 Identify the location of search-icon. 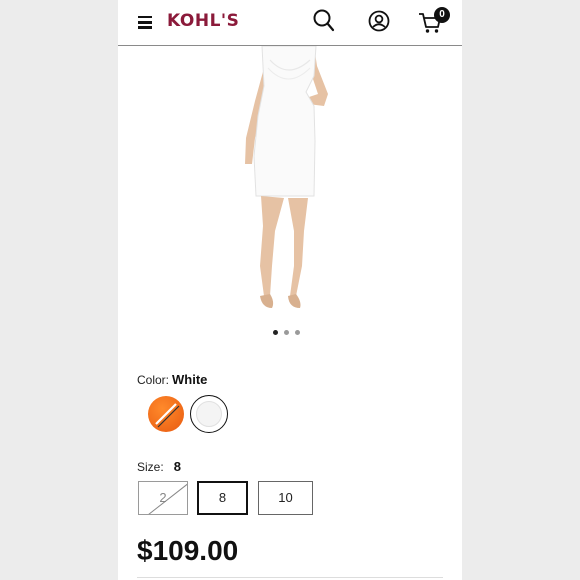
(324, 21).